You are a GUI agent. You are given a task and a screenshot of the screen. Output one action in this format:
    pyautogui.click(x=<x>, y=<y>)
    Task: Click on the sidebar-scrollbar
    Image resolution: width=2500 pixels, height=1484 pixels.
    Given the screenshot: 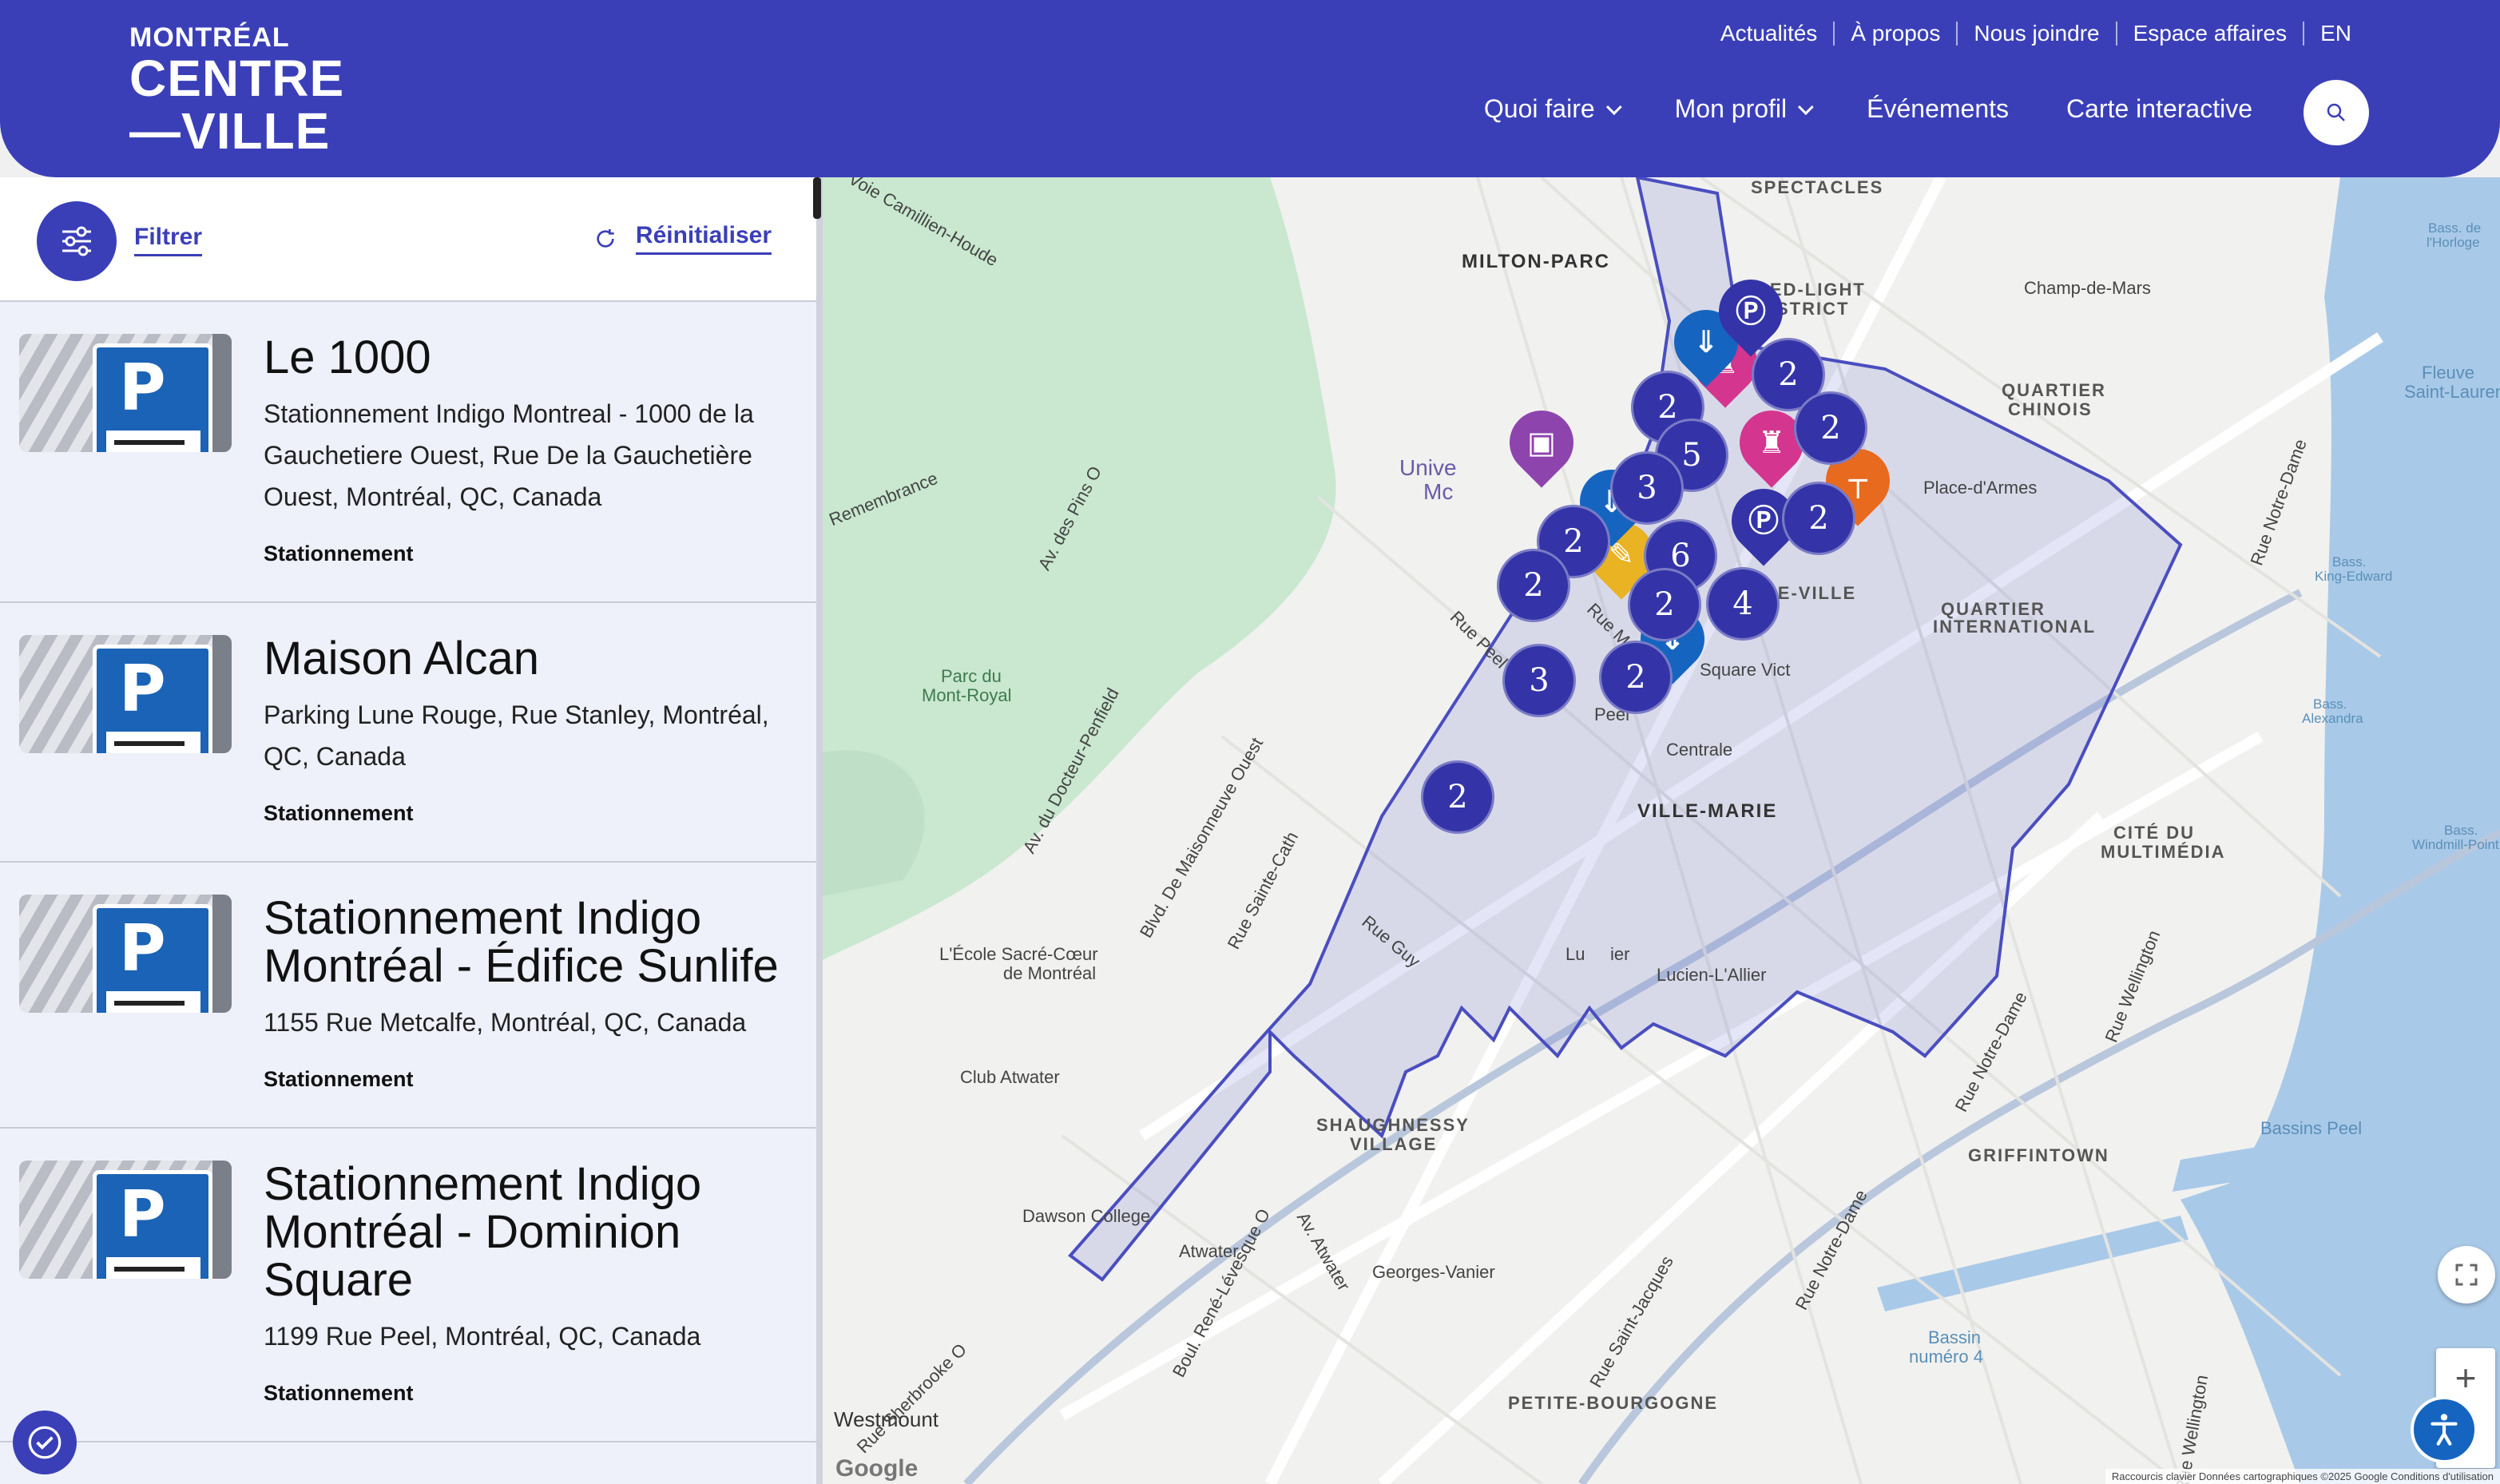 What is the action you would take?
    pyautogui.click(x=817, y=198)
    